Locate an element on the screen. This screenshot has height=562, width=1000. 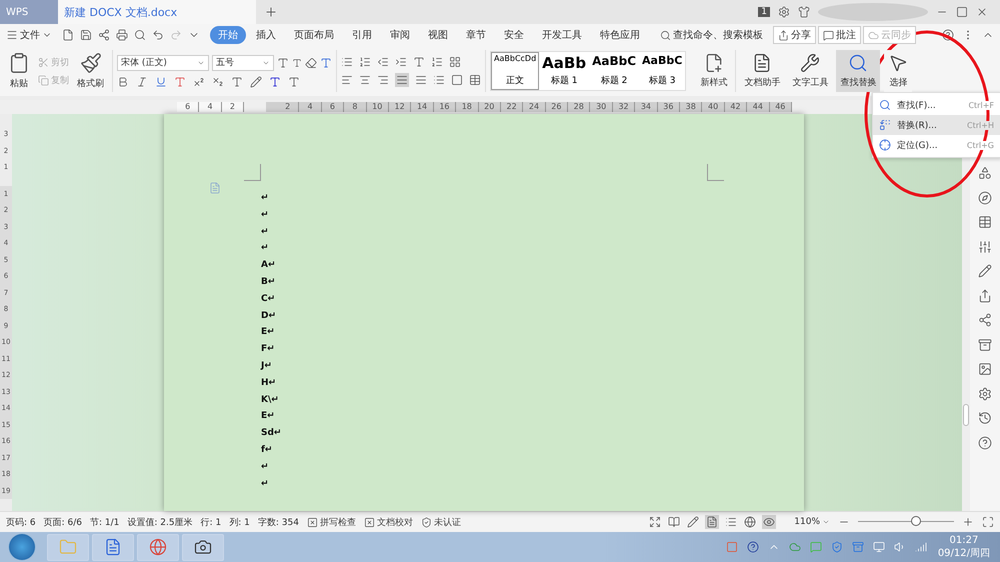
ribbon-tab: 特色应用 is located at coordinates (620, 35).